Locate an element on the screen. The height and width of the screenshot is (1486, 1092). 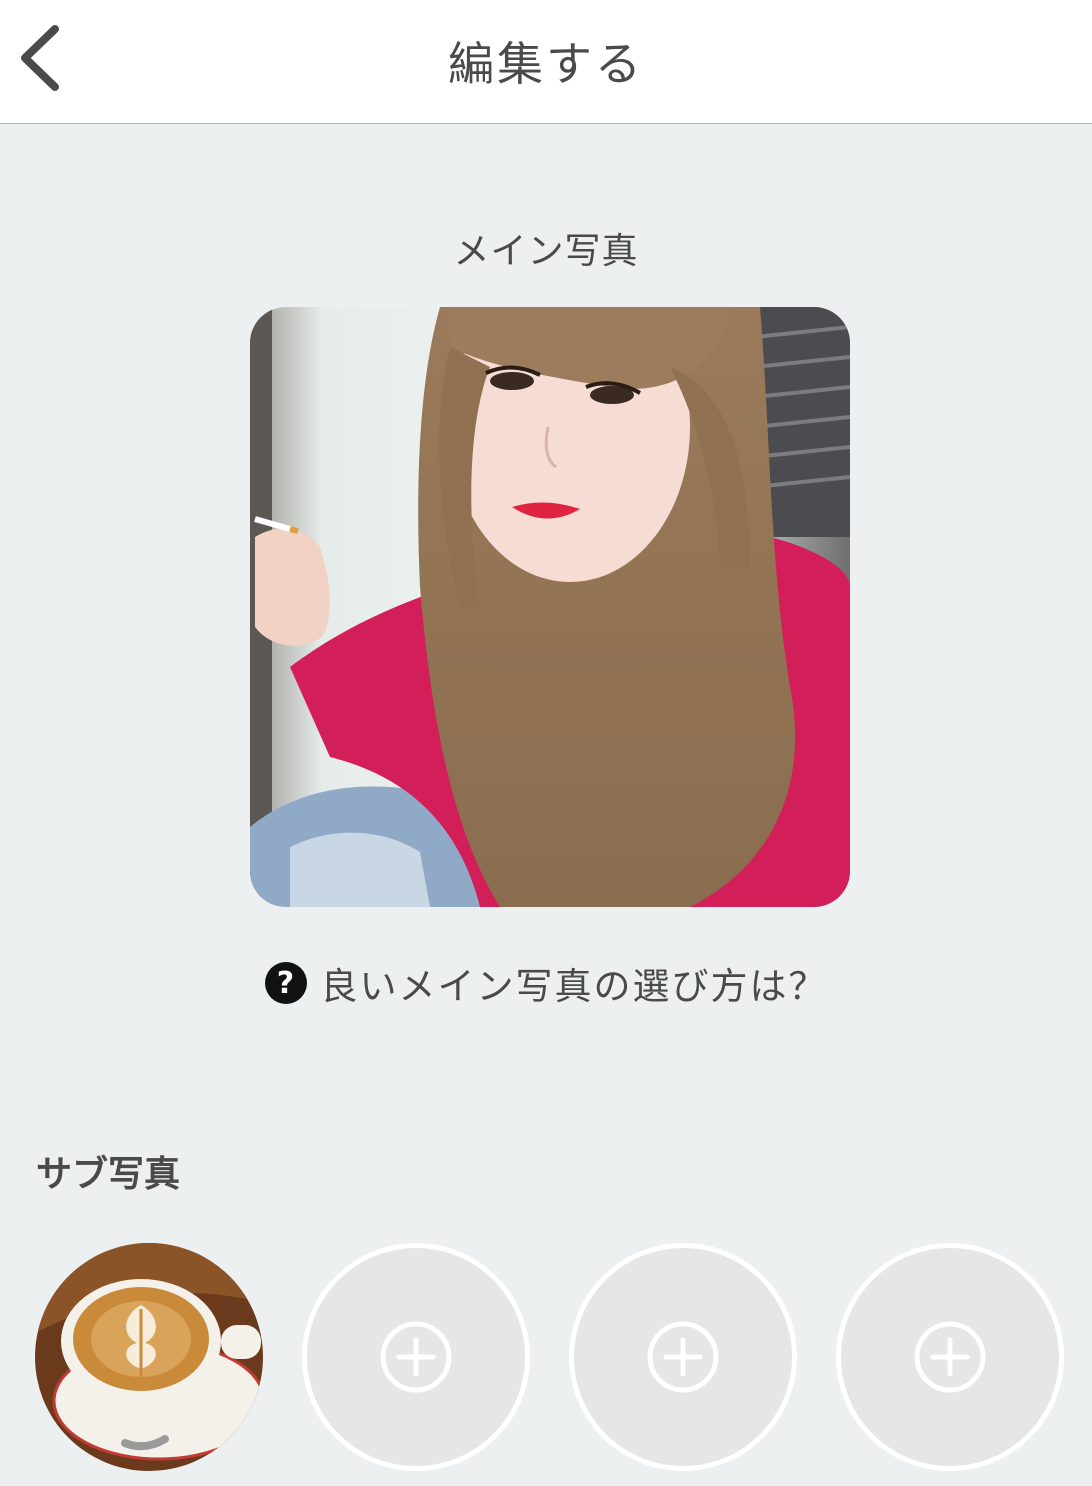
page-title: 編集する is located at coordinates (546, 64).